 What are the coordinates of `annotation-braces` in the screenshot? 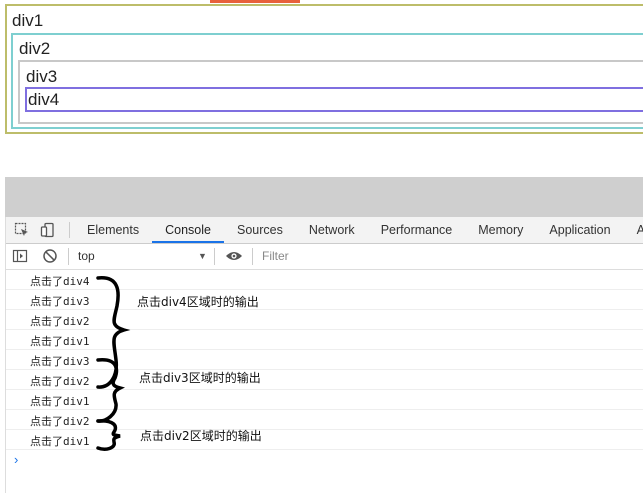 It's located at (113, 363).